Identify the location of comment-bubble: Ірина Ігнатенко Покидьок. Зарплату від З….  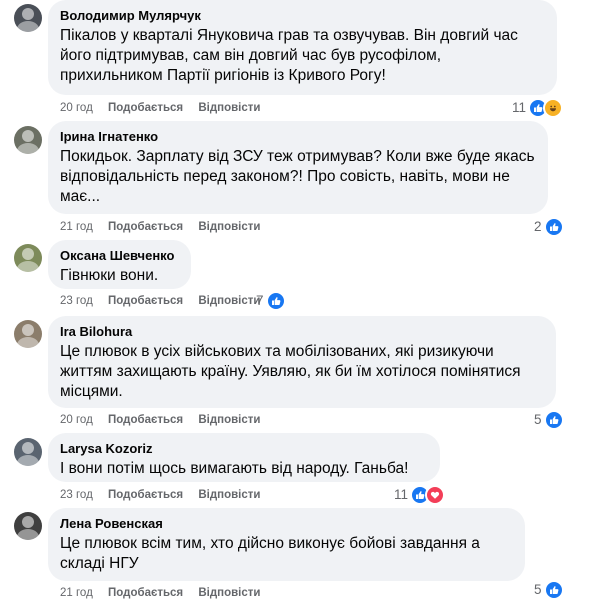
(298, 167).